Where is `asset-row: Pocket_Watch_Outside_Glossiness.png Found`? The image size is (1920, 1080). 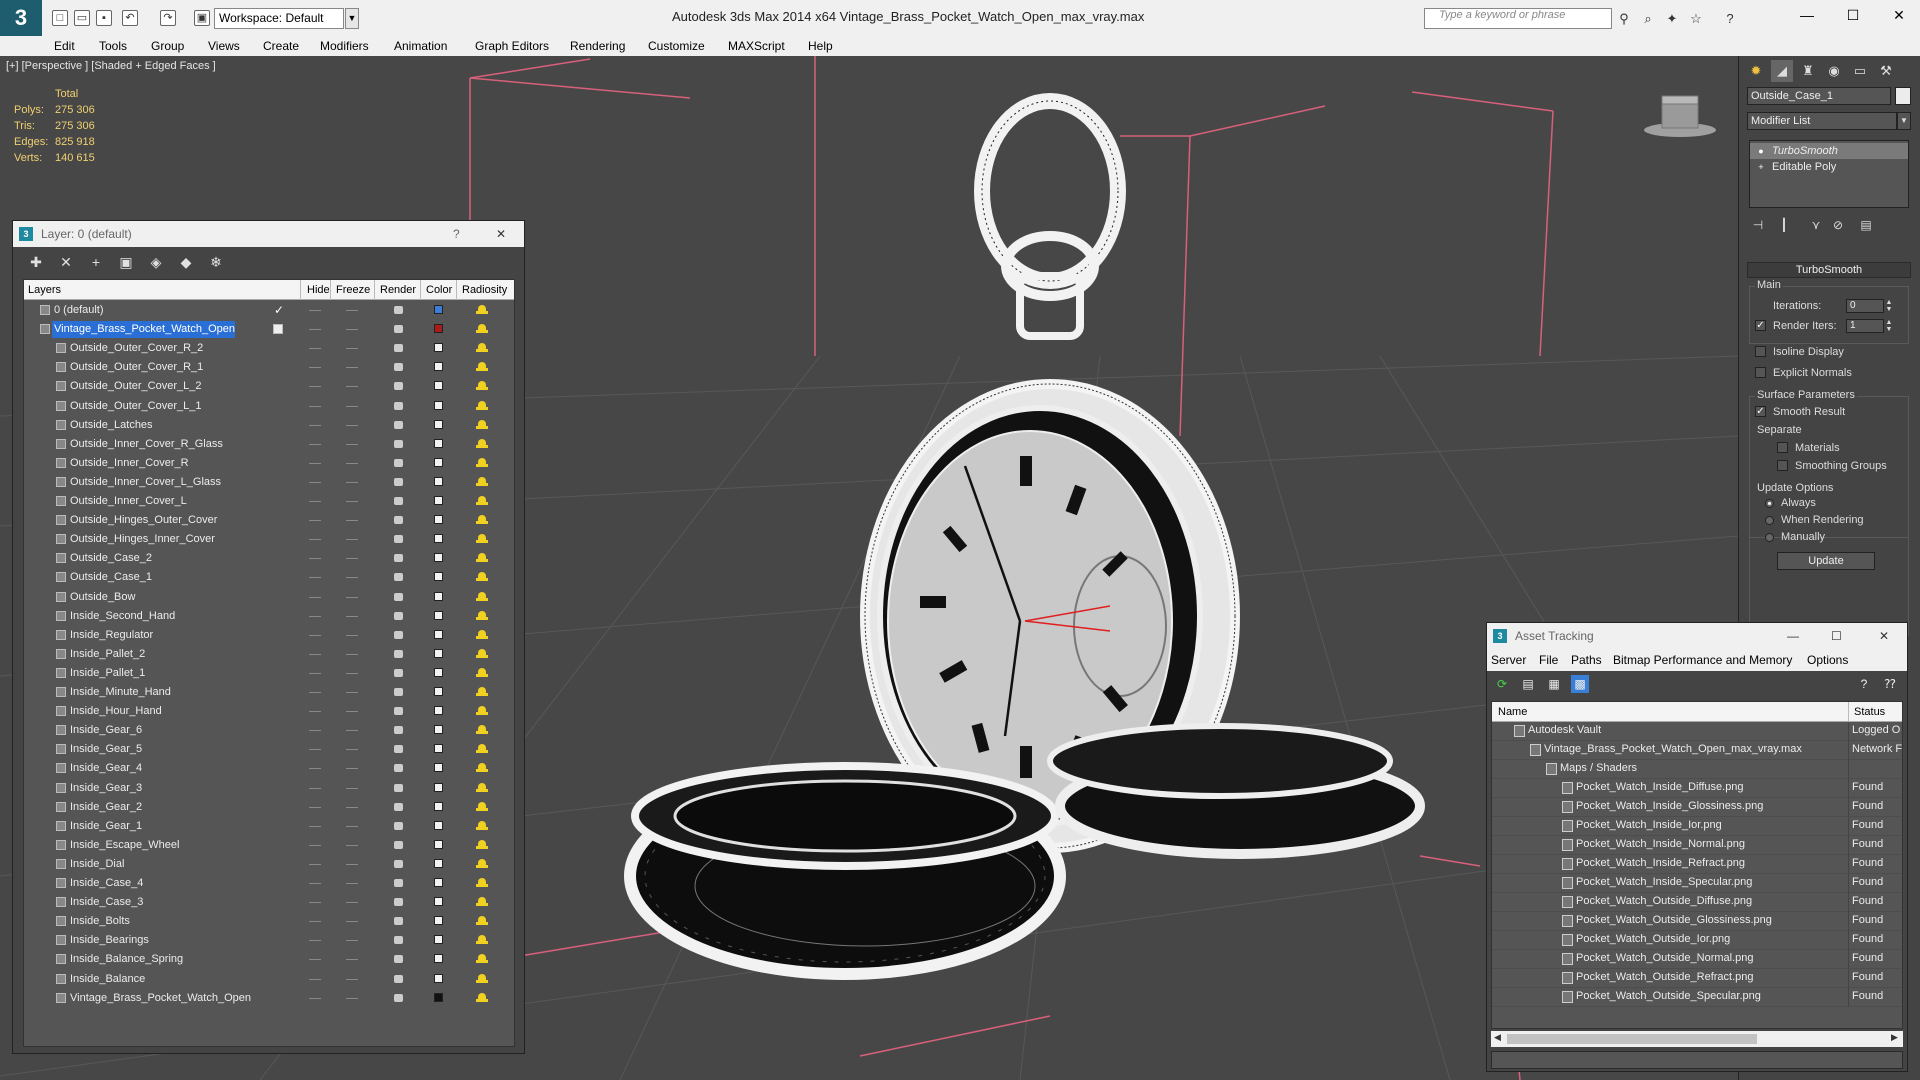 asset-row: Pocket_Watch_Outside_Glossiness.png Found is located at coordinates (1697, 921).